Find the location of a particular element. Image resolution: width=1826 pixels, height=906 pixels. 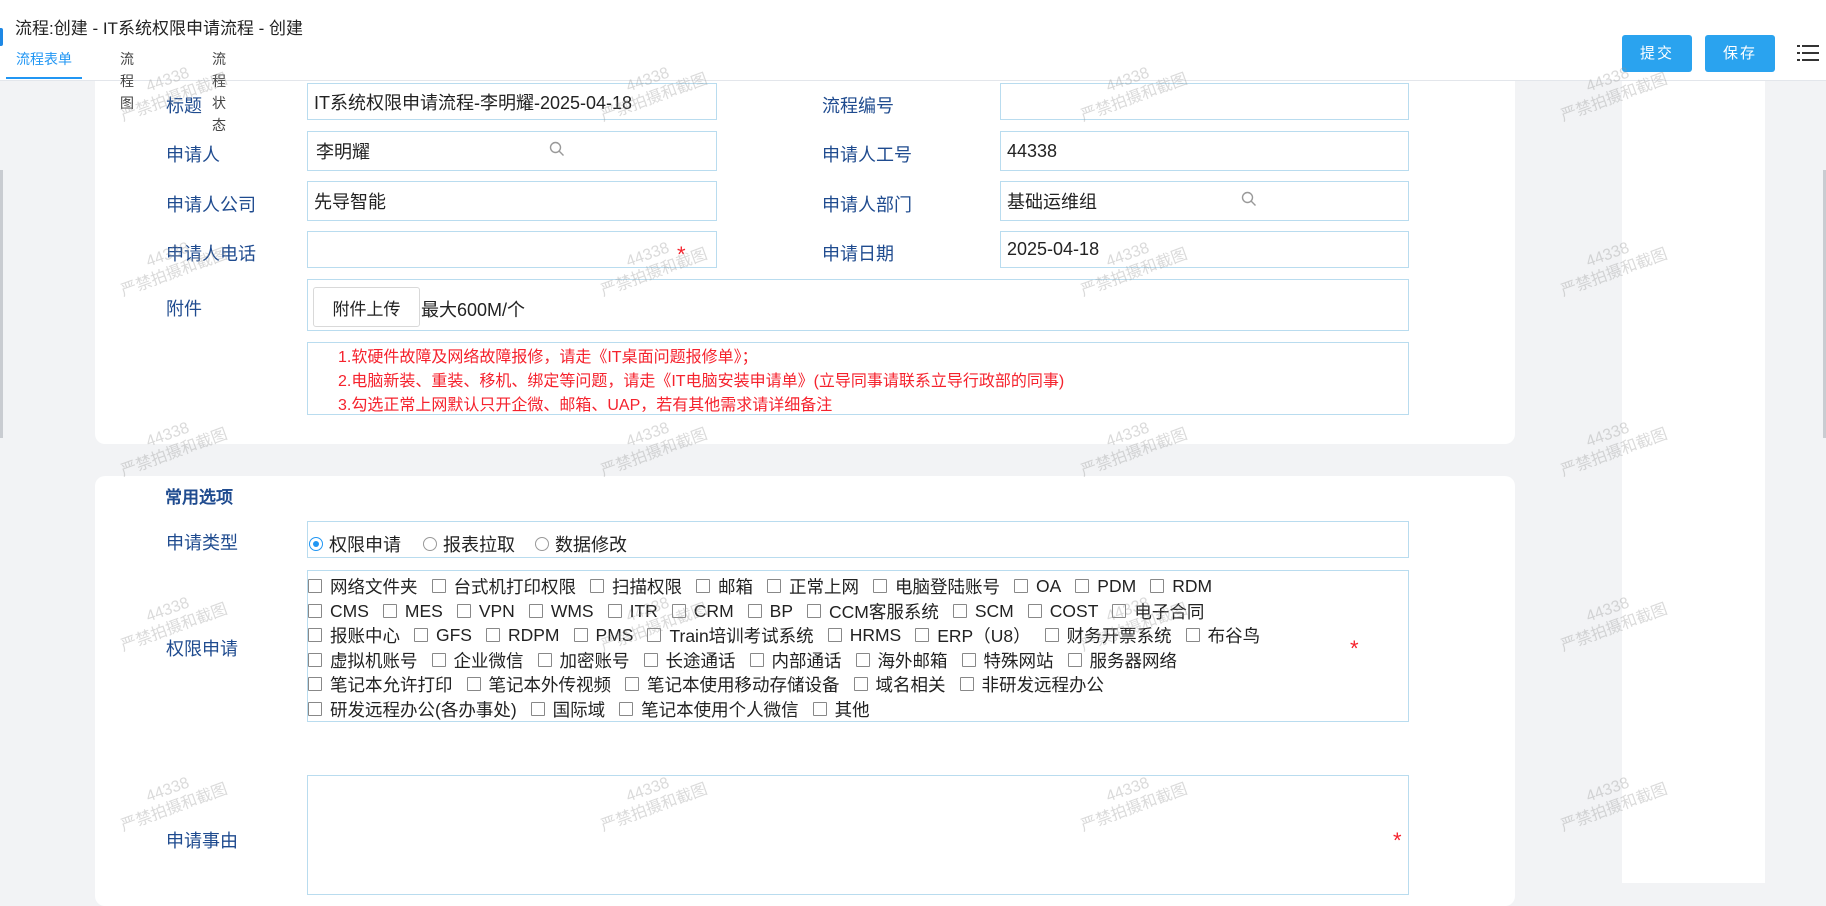

permission-row: CMS MES VPN WMS ITR CRM BP CCM客服系统 SCM COST 电子合同 is located at coordinates (763, 611).